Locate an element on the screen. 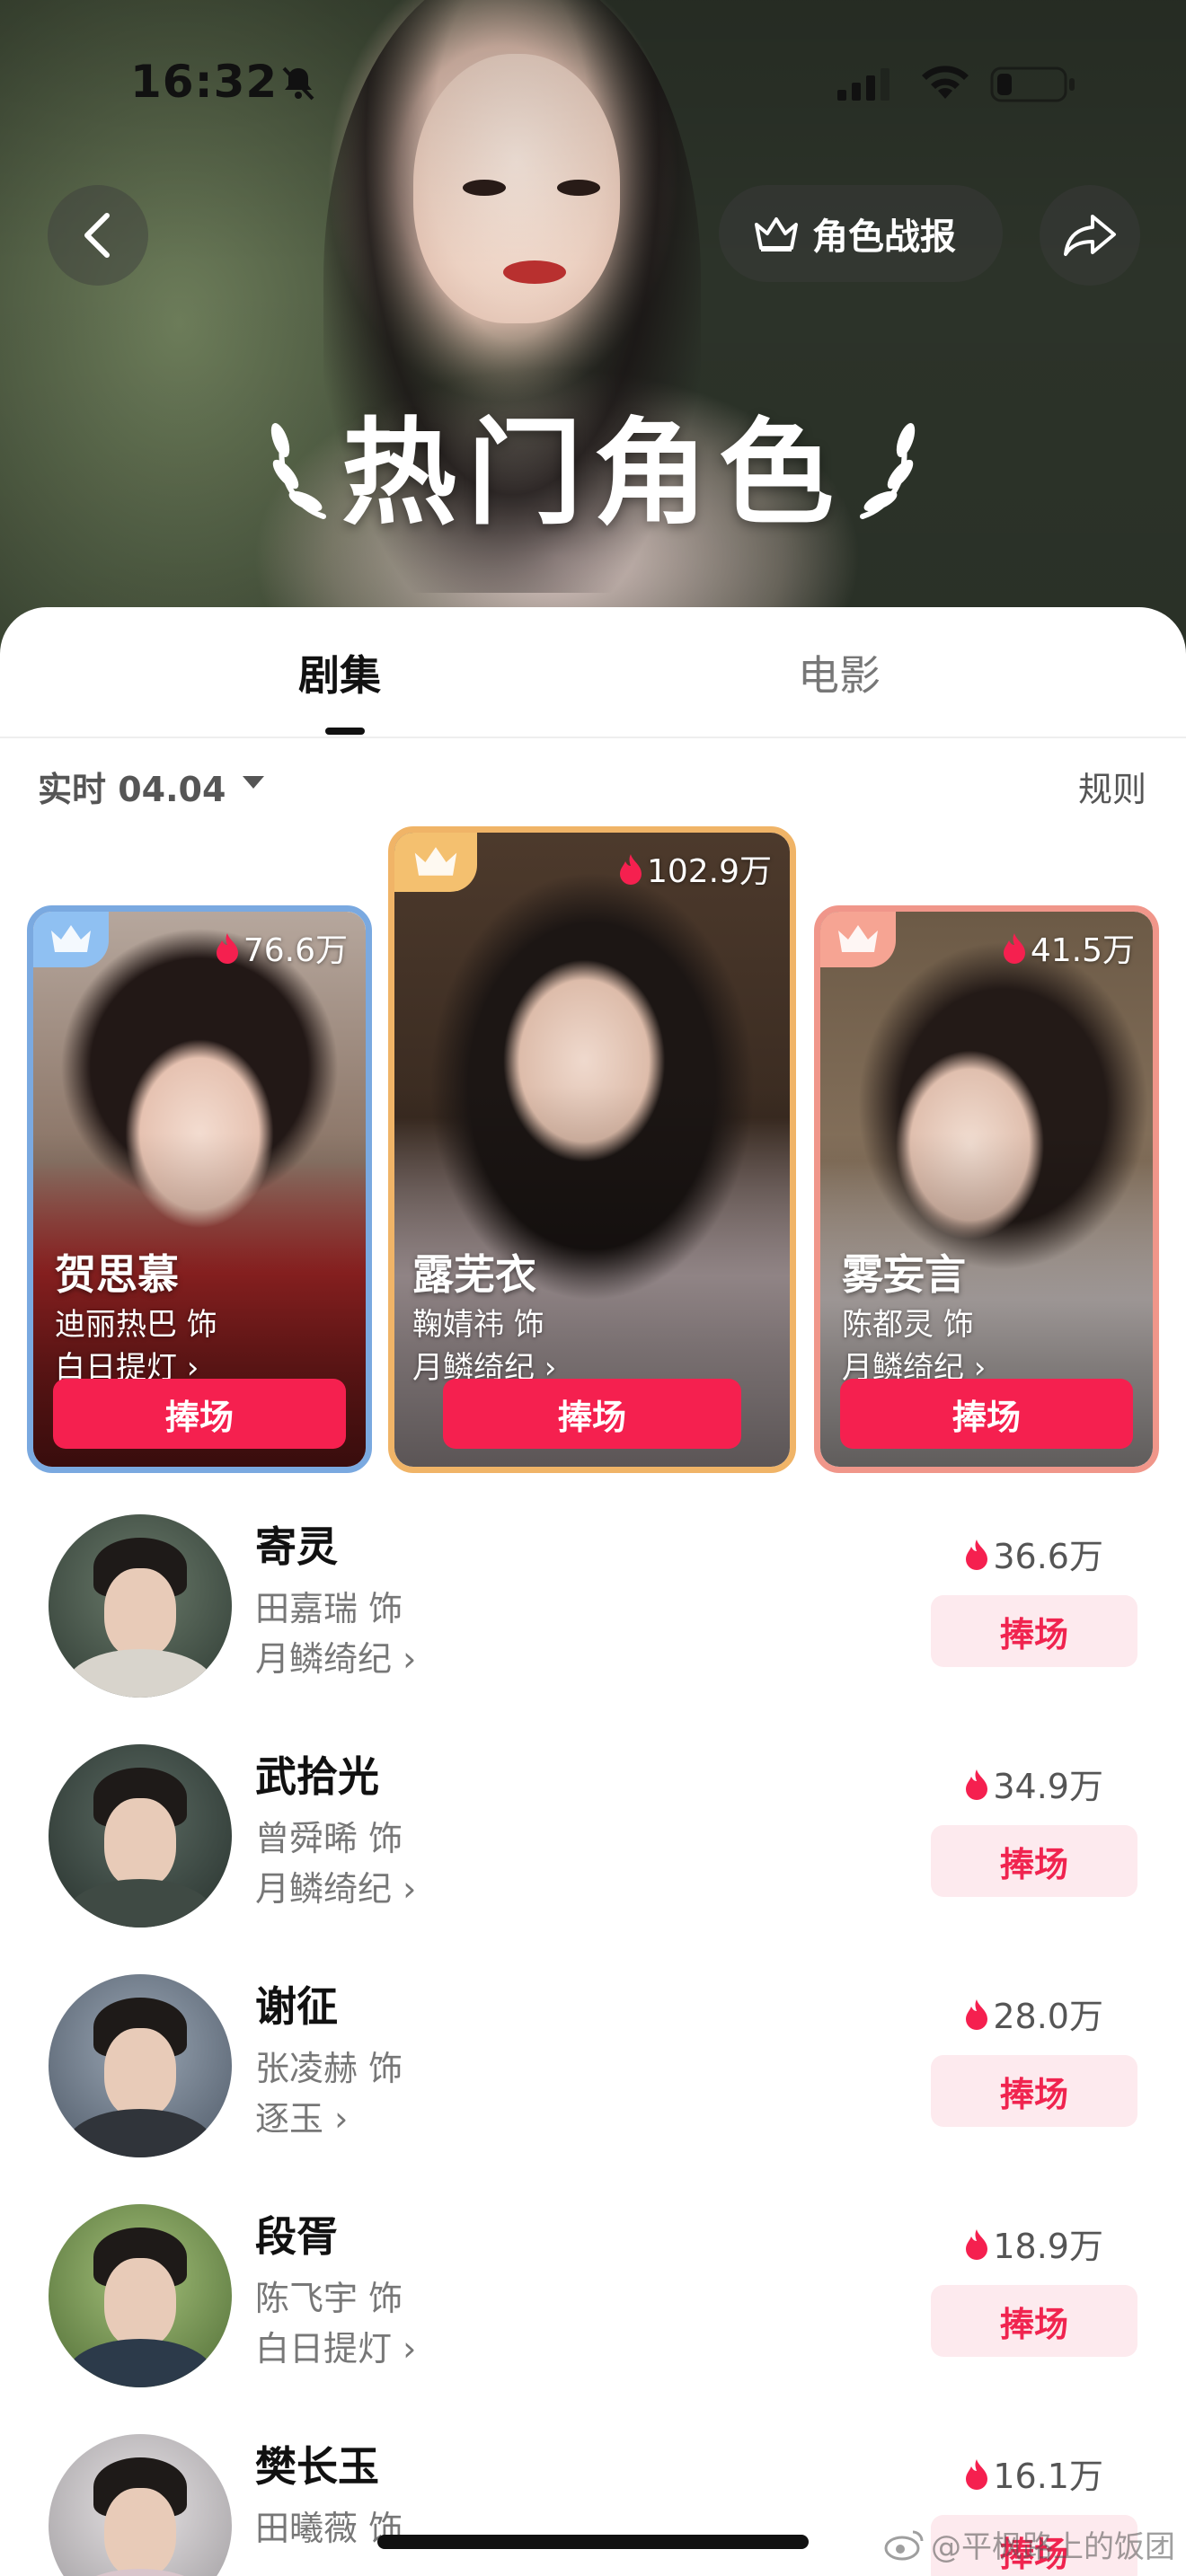 This screenshot has width=1186, height=2576. heat-value: 36.6万 is located at coordinates (1048, 1556).